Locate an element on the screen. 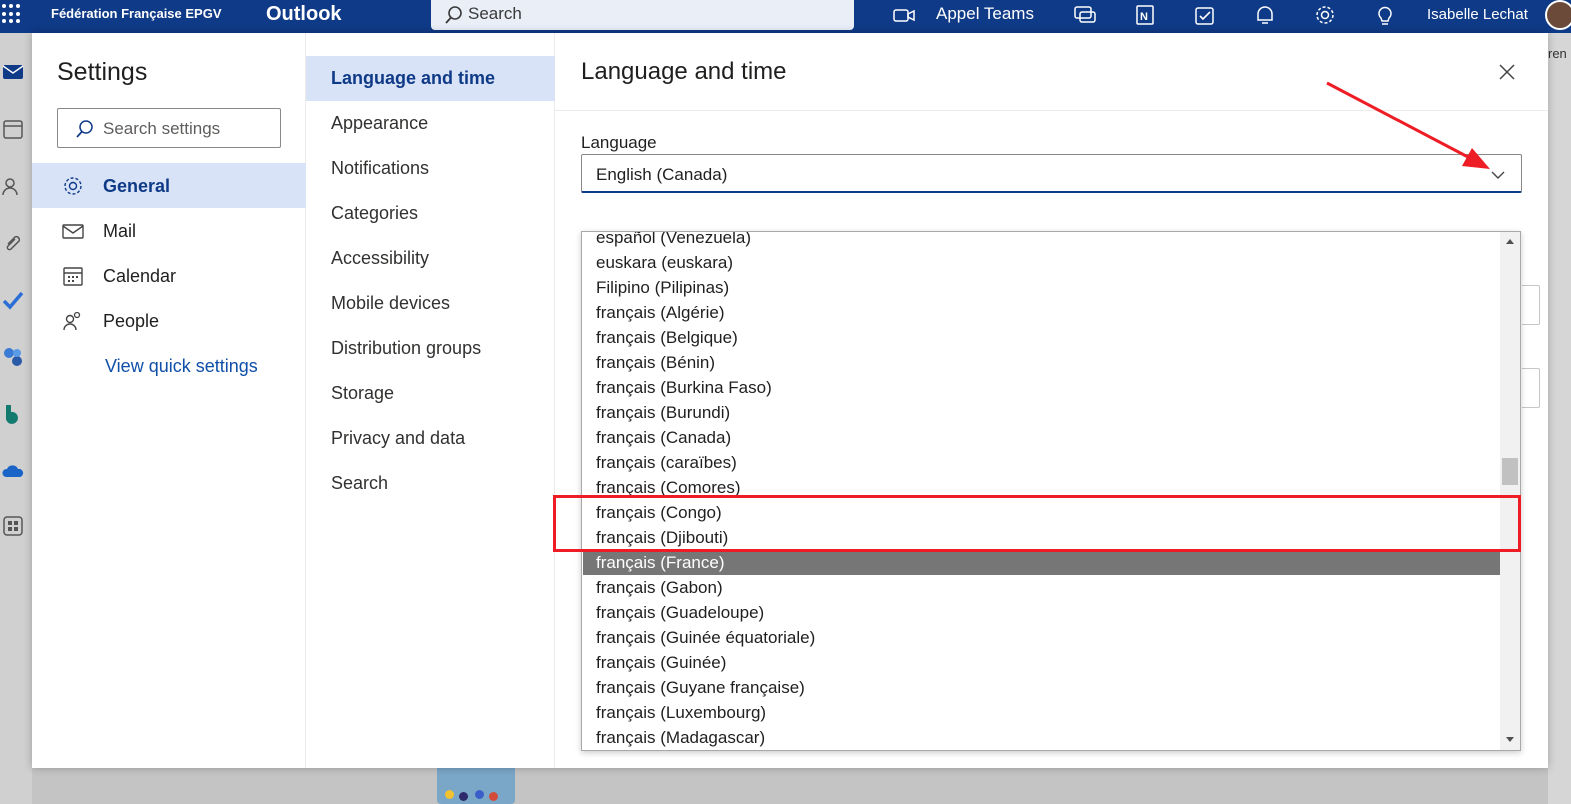  gear-icon is located at coordinates (1325, 15).